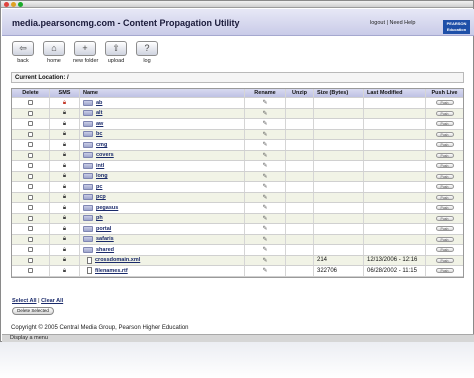 The height and width of the screenshot is (378, 474). What do you see at coordinates (99, 134) in the screenshot?
I see `file-name-link: bc` at bounding box center [99, 134].